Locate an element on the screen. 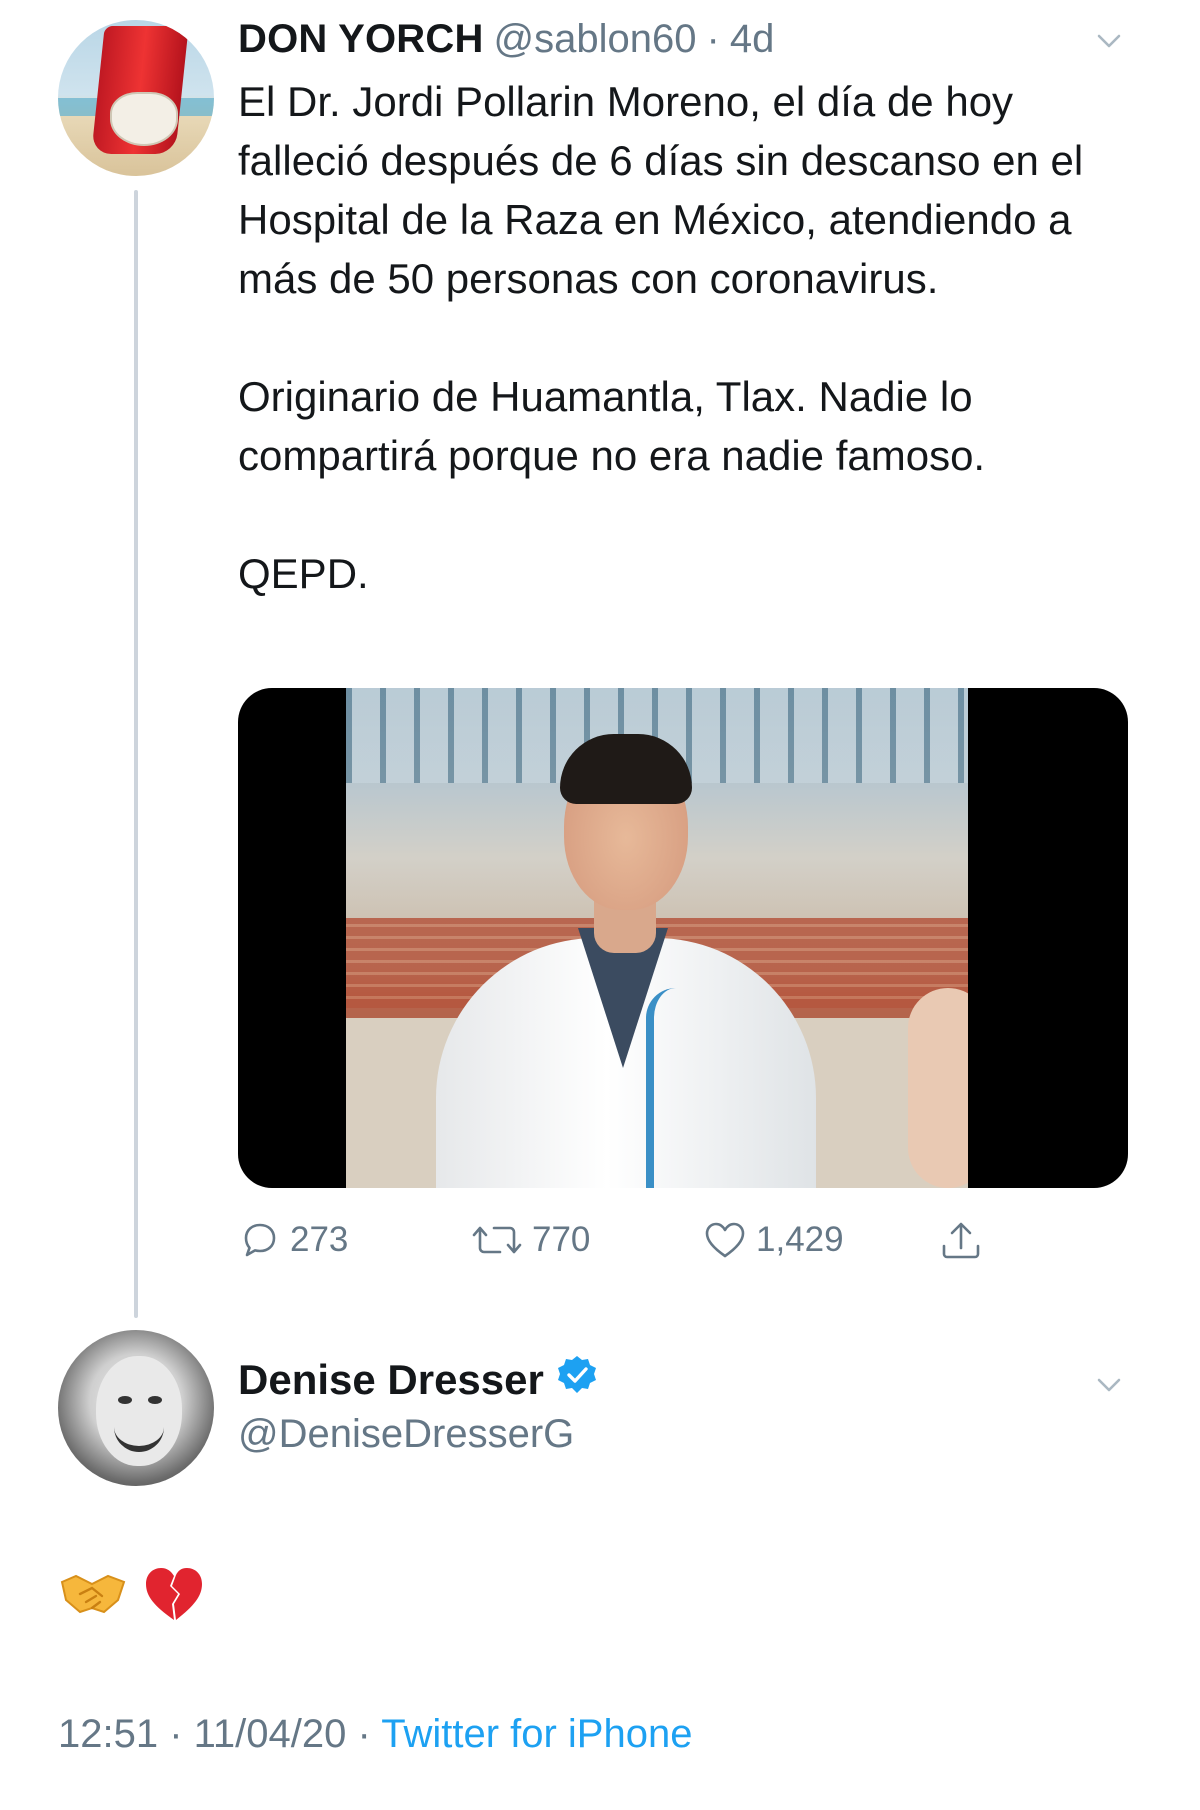  tweet2-body is located at coordinates (132, 1596).